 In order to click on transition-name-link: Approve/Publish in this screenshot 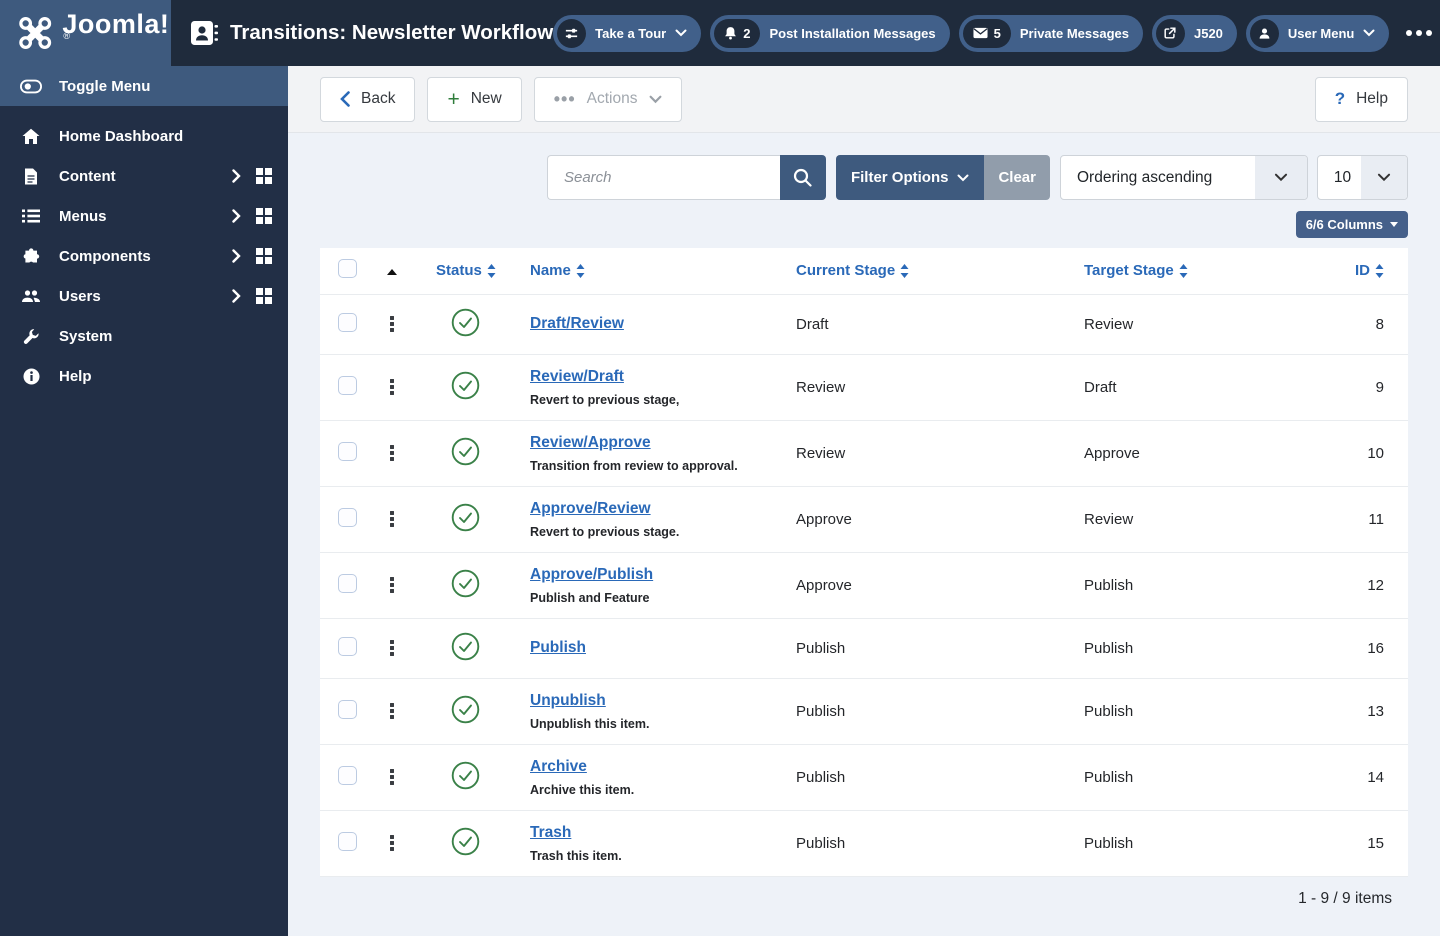, I will do `click(591, 575)`.